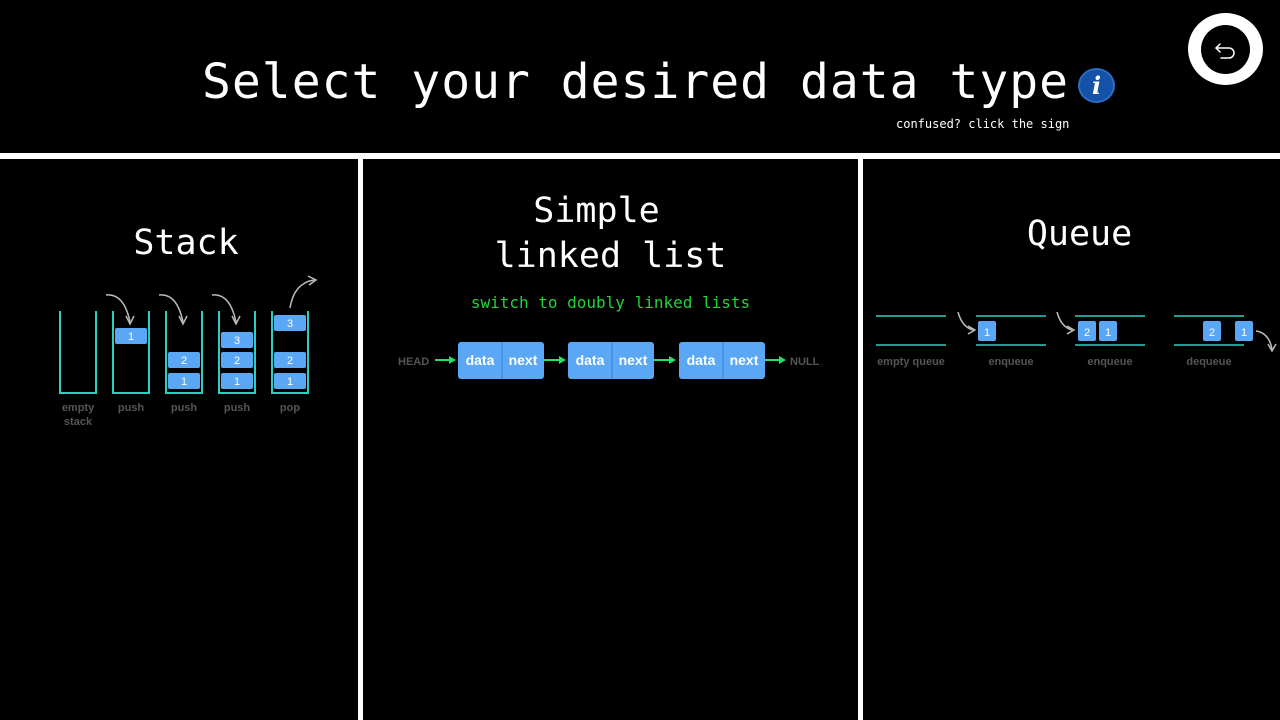 The width and height of the screenshot is (1280, 720). I want to click on back-arrow-icon, so click(1225, 49).